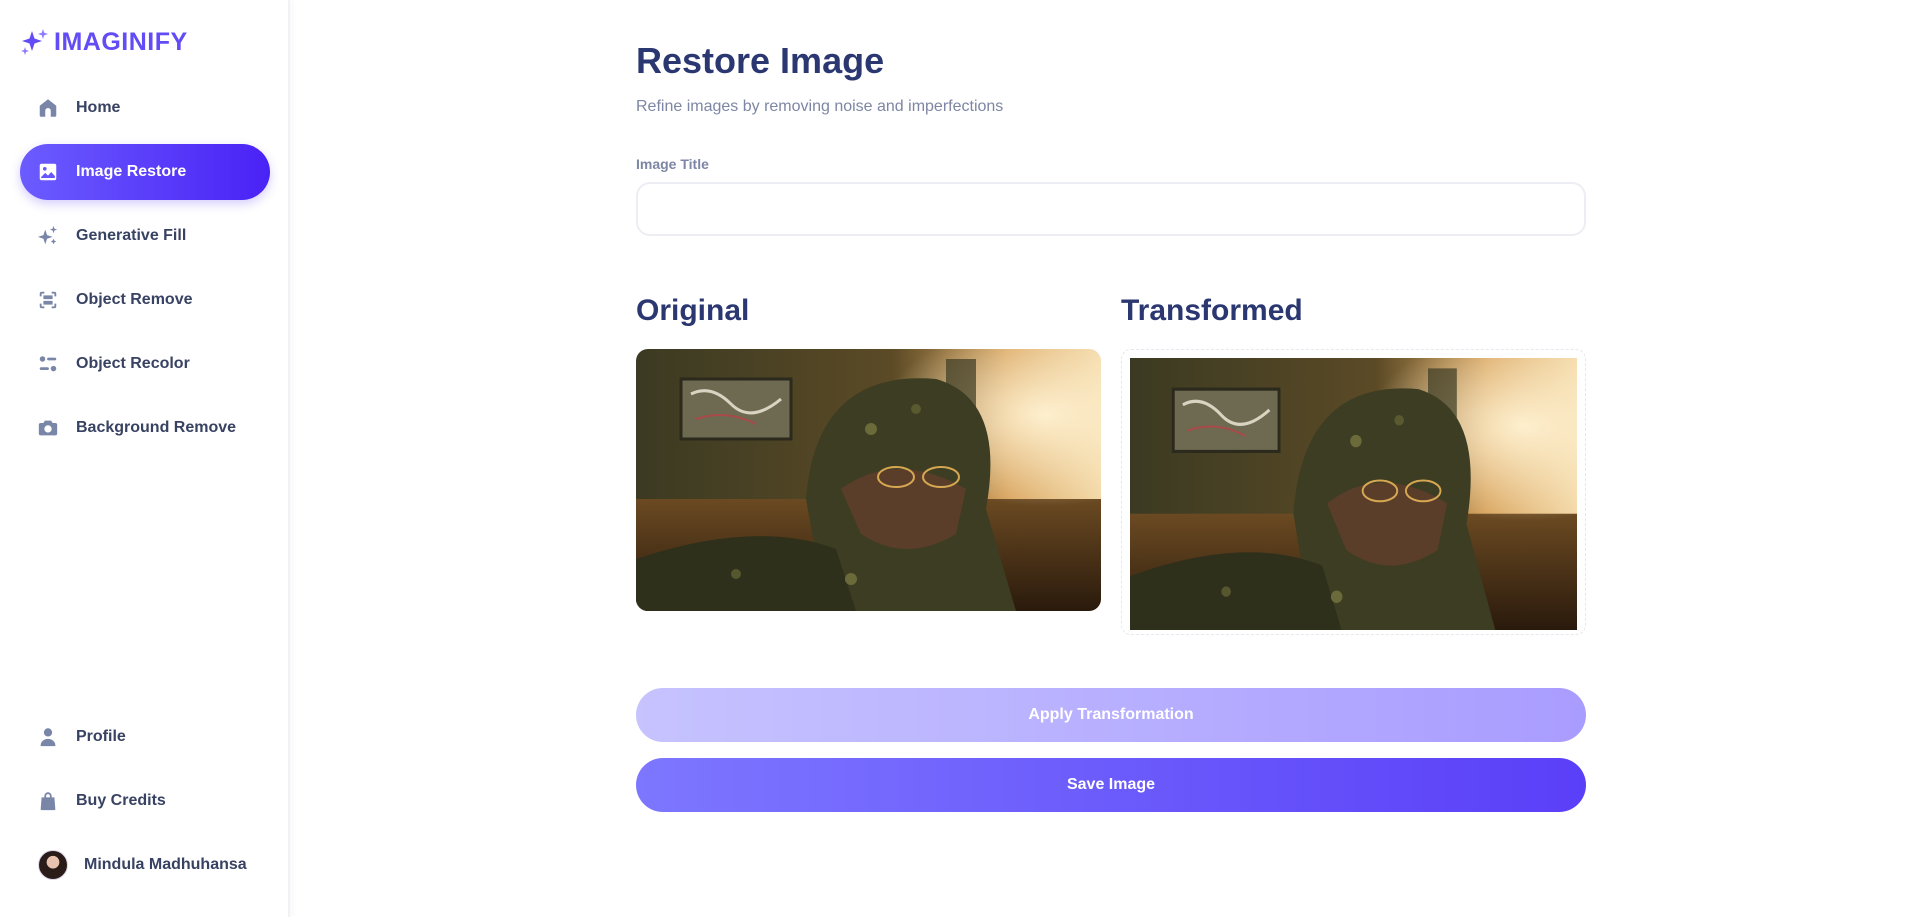  I want to click on apply-transformation-button: Apply Transformation, so click(1111, 715).